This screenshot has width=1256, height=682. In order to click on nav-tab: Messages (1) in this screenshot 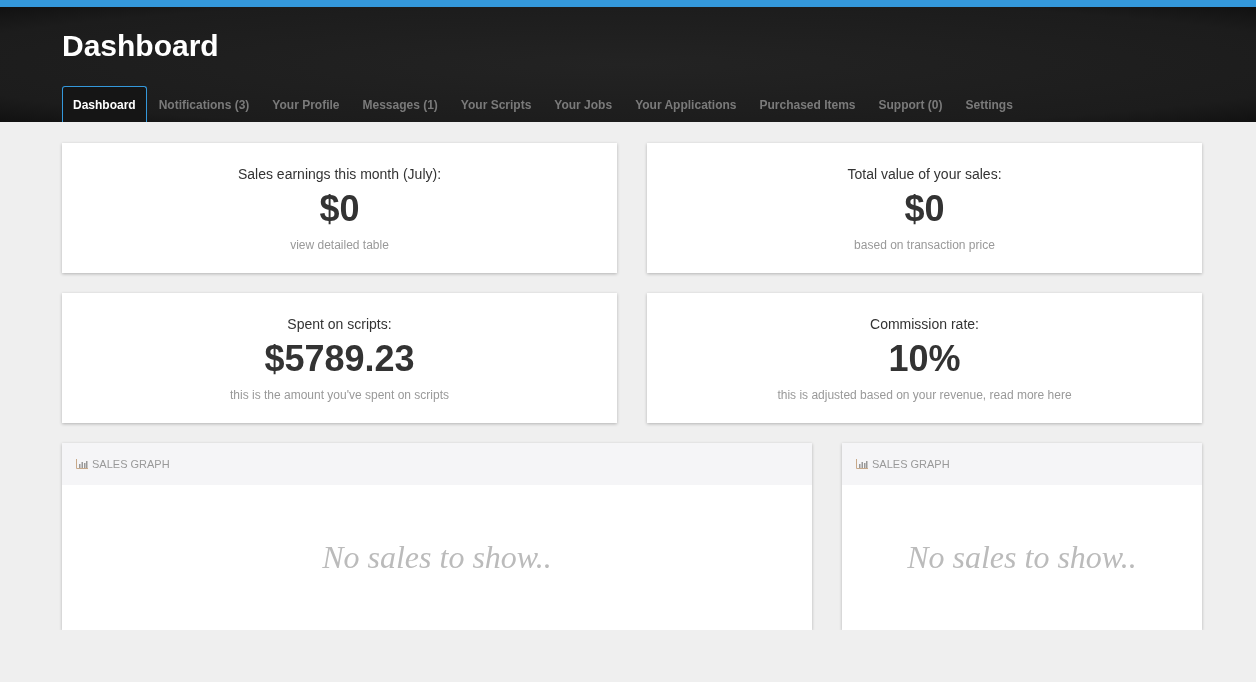, I will do `click(400, 104)`.